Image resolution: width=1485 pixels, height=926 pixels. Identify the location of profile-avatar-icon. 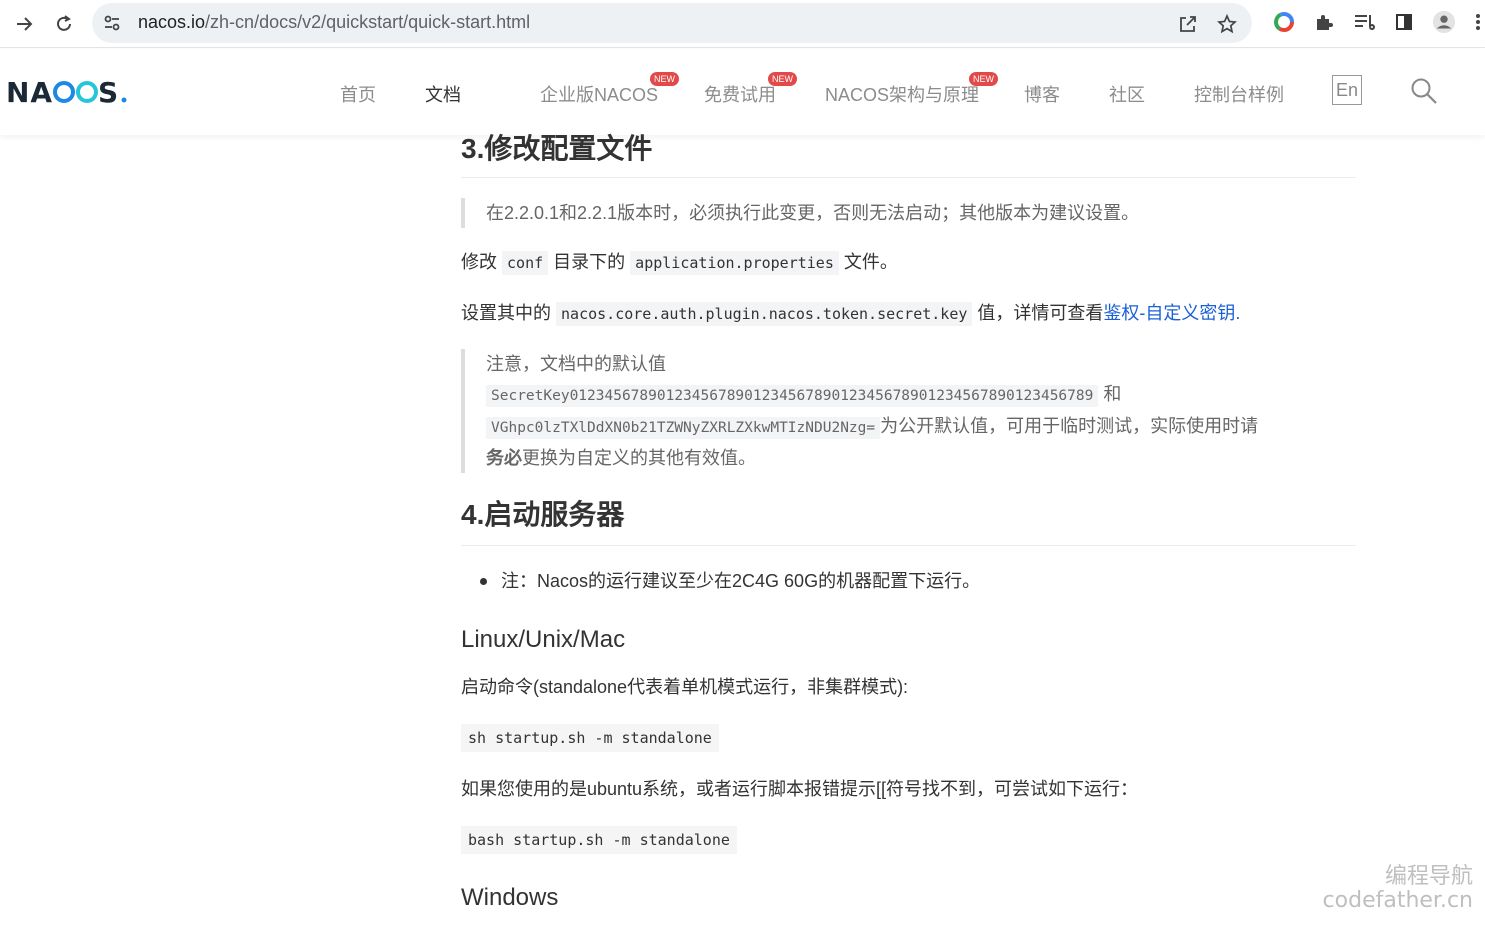
(1444, 22).